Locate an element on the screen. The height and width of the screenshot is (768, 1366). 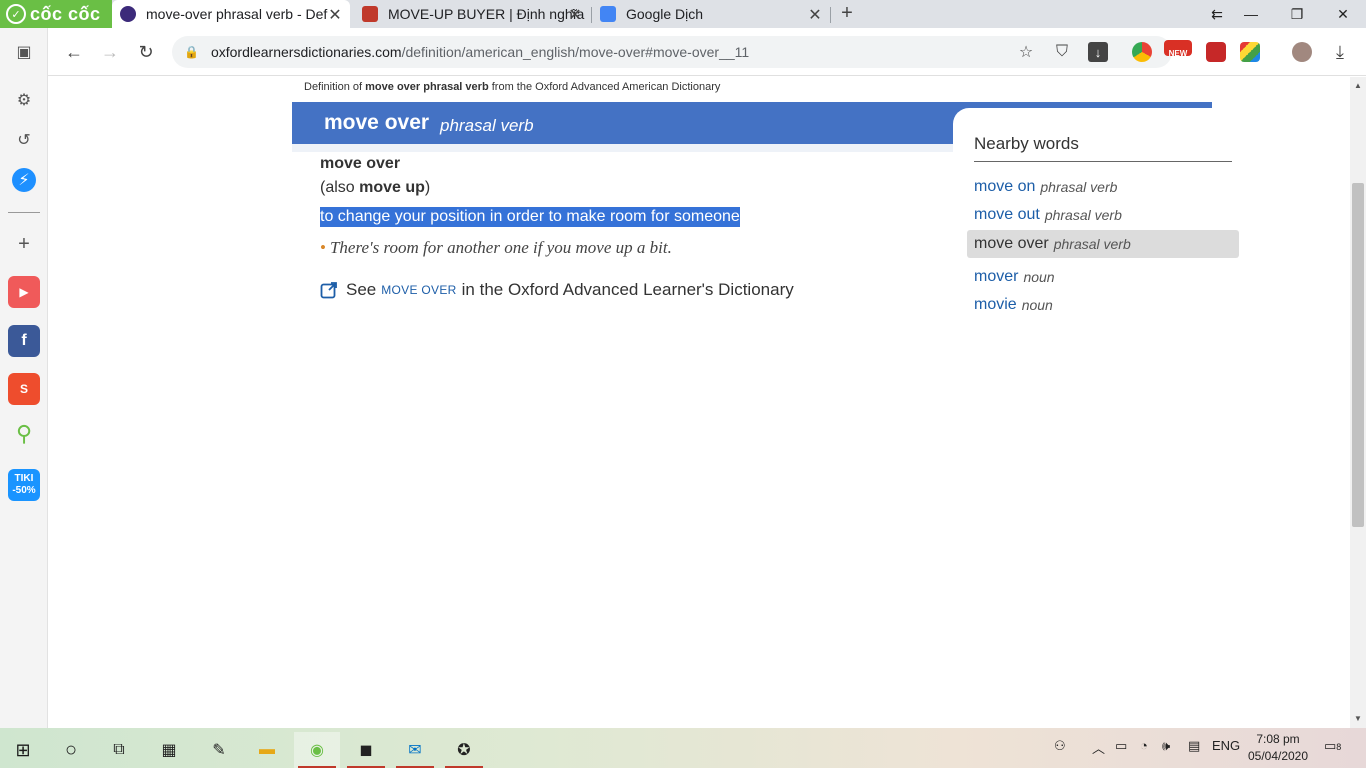
coccoc-search-icon: ⚲ is located at coordinates (24, 433).